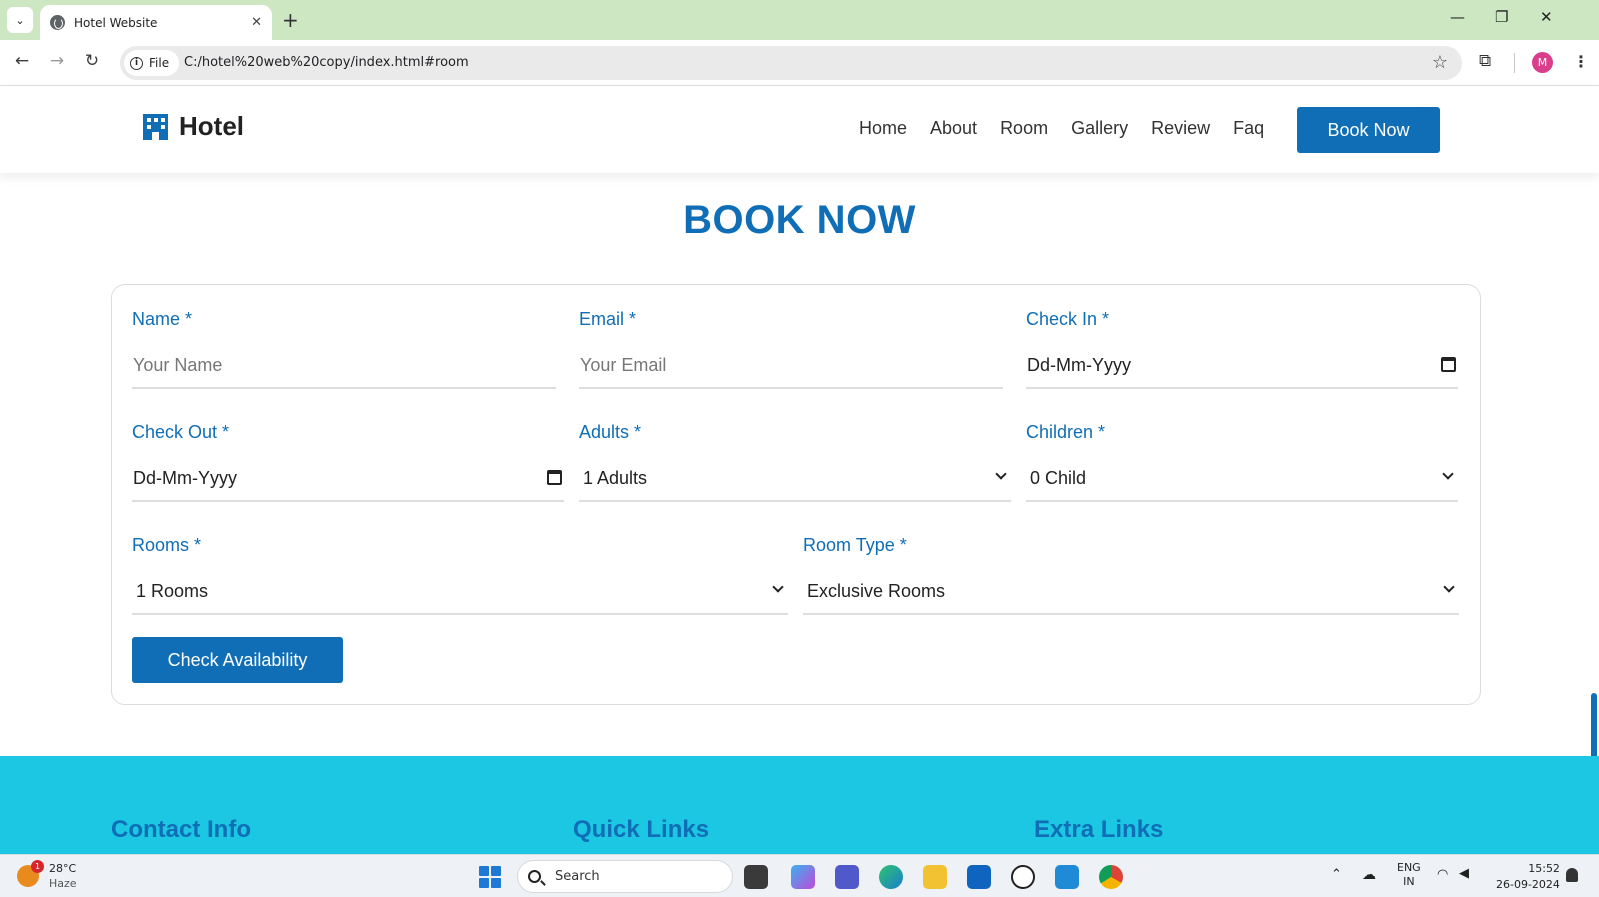 Image resolution: width=1599 pixels, height=897 pixels. Describe the element at coordinates (1544, 868) in the screenshot. I see `clock-time: 15:52` at that location.